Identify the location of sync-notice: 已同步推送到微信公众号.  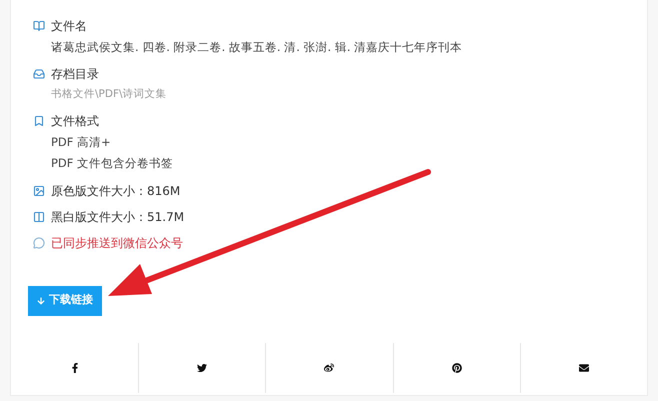
(117, 243).